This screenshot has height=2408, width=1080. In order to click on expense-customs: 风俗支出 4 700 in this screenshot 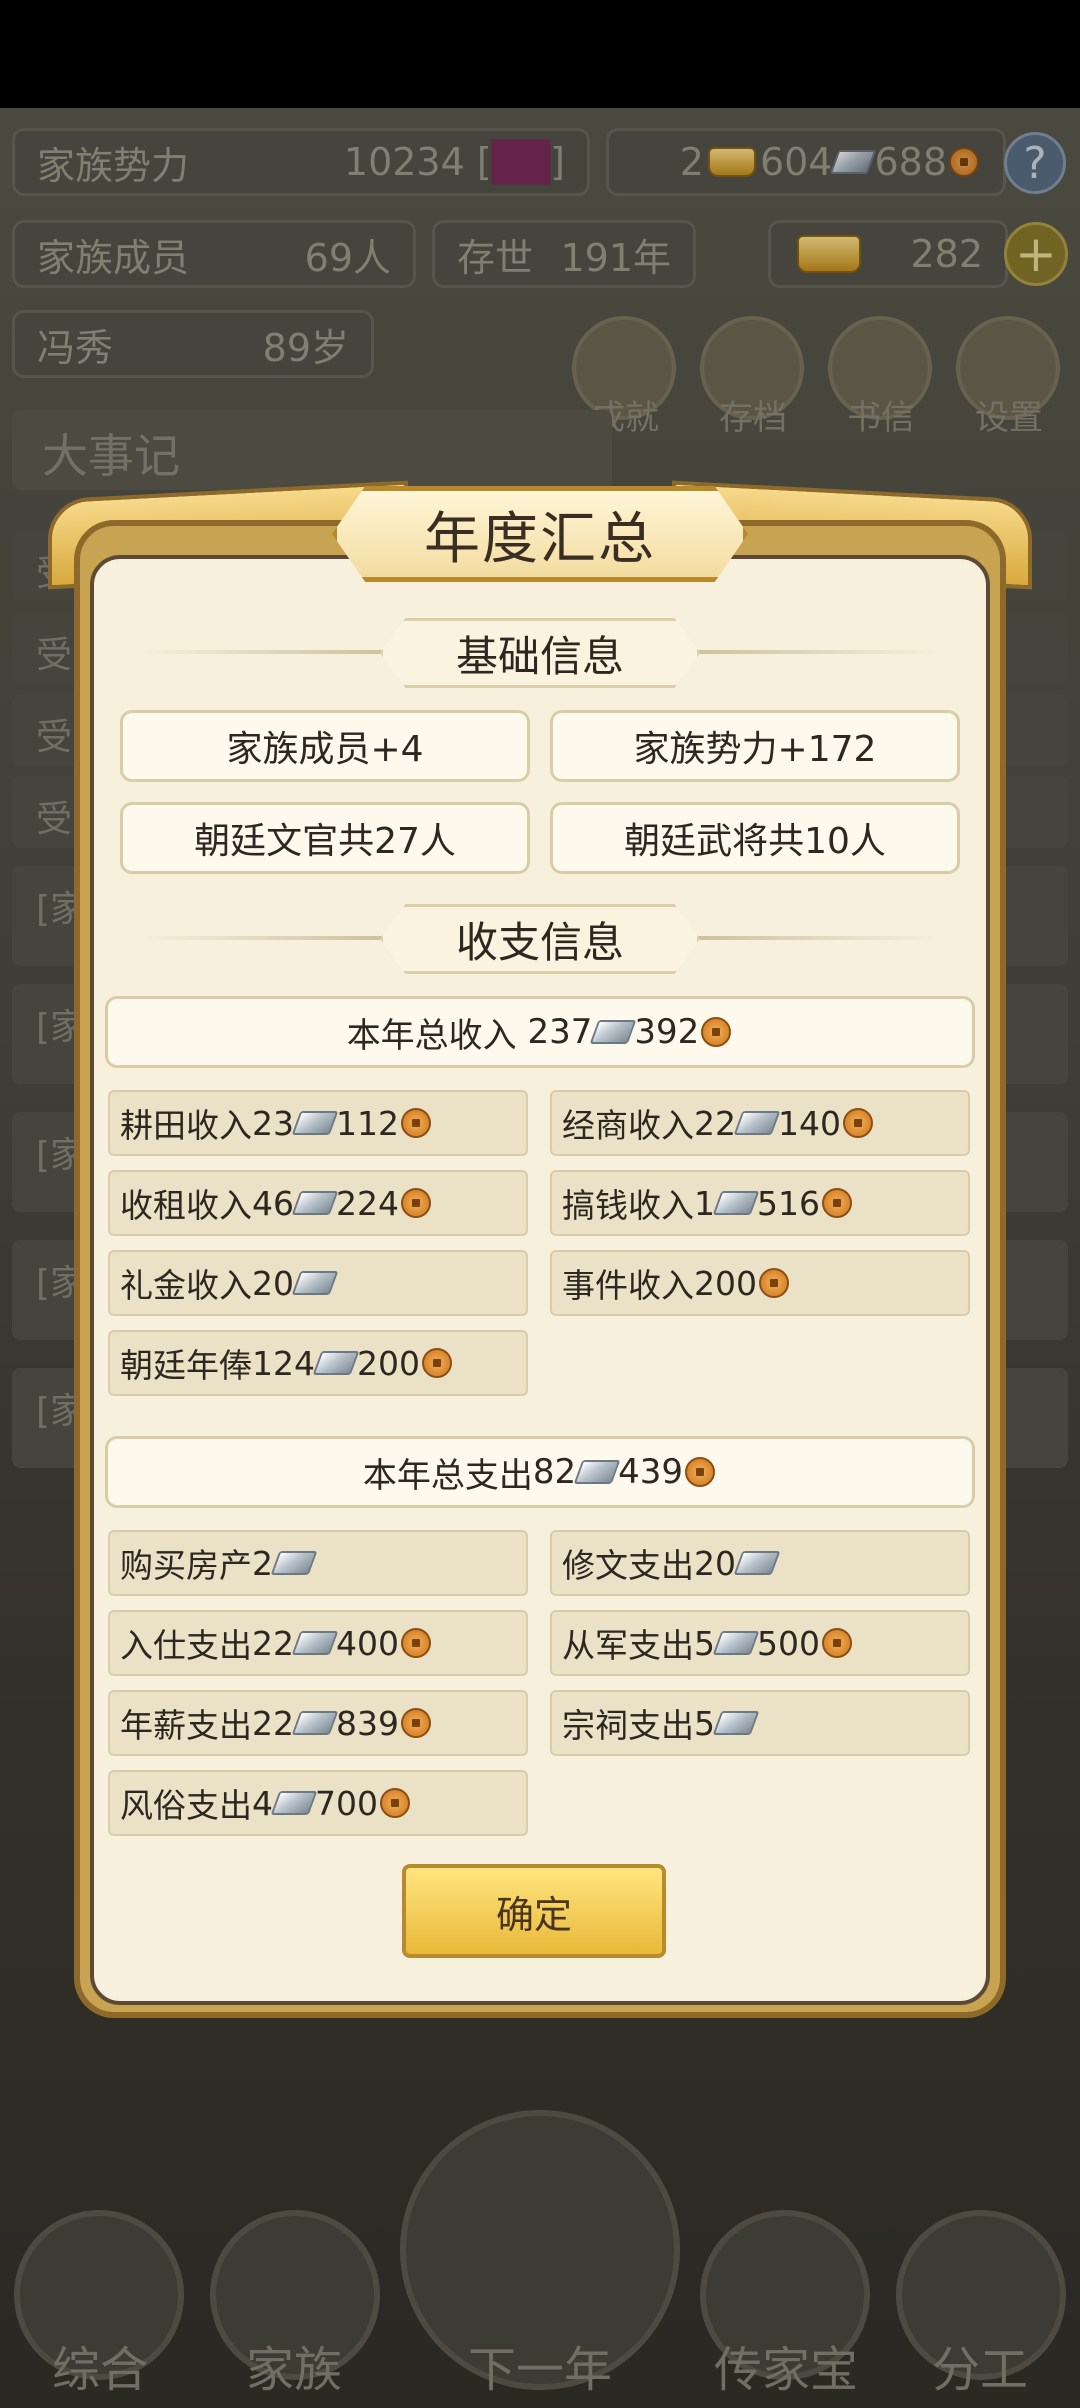, I will do `click(318, 1803)`.